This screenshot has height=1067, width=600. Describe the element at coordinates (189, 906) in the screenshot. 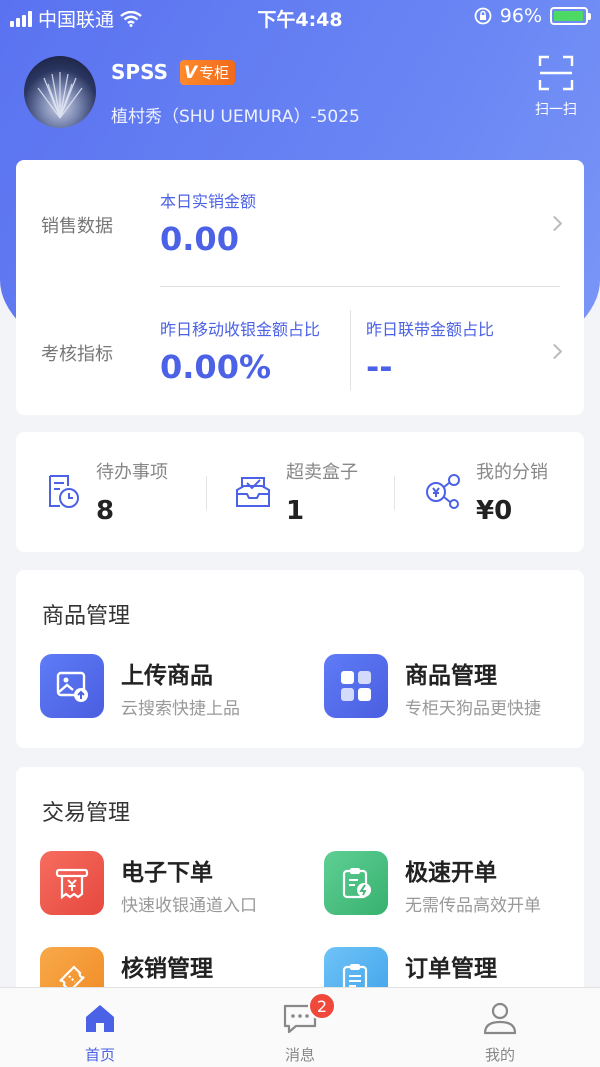

I see `item-subtitle: 快速收银通道入口` at that location.